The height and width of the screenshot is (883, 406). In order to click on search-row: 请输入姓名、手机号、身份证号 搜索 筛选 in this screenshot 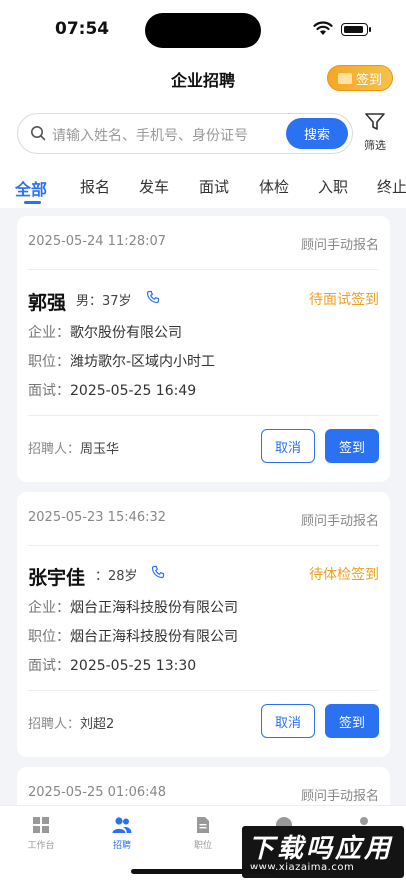, I will do `click(203, 132)`.